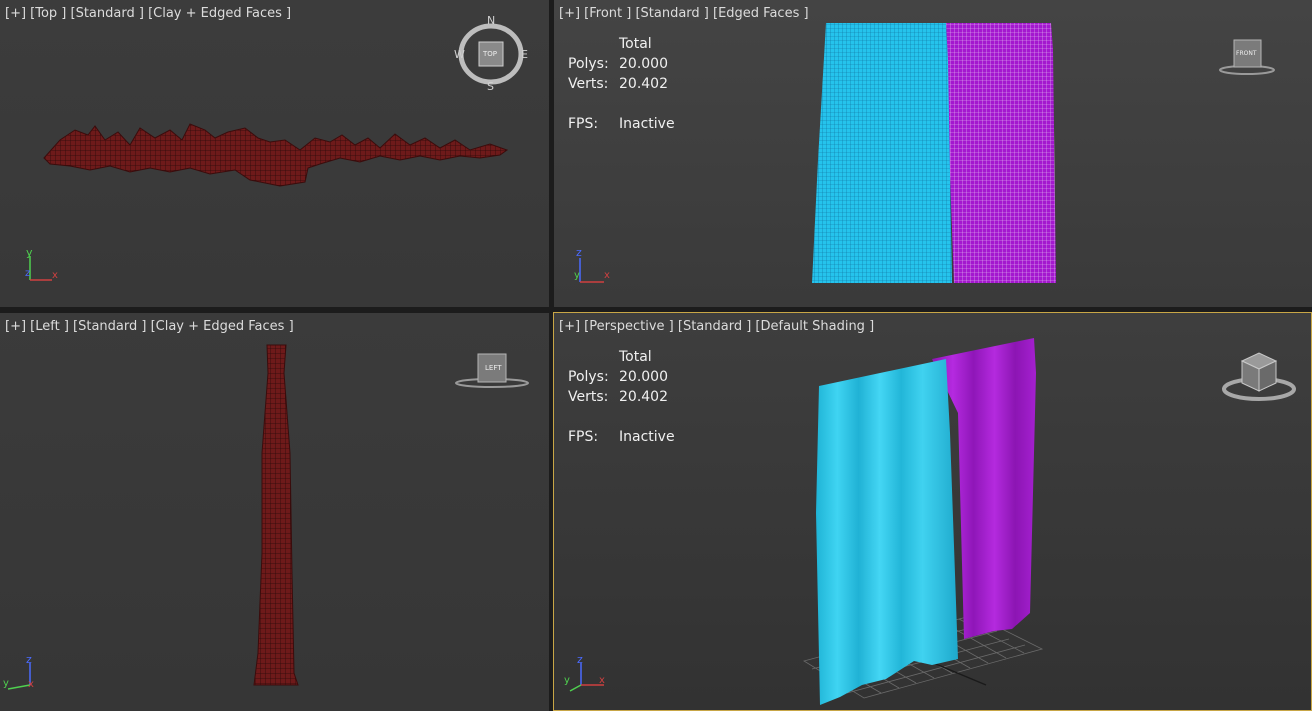 This screenshot has width=1312, height=711. Describe the element at coordinates (29, 252) in the screenshot. I see `axis-up-label: y` at that location.